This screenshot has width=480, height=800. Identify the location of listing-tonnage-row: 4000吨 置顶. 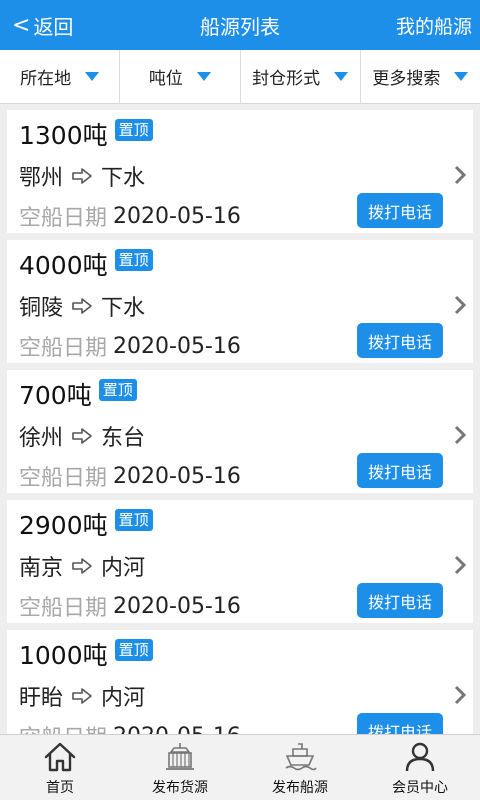
(86, 264).